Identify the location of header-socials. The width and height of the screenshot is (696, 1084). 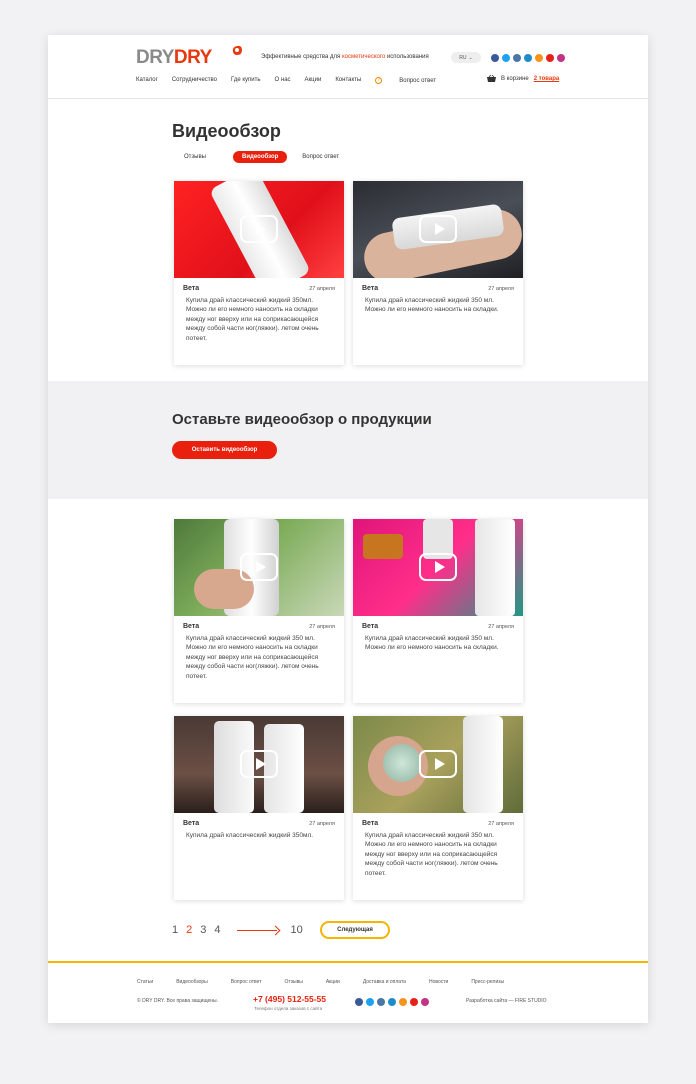
(528, 58).